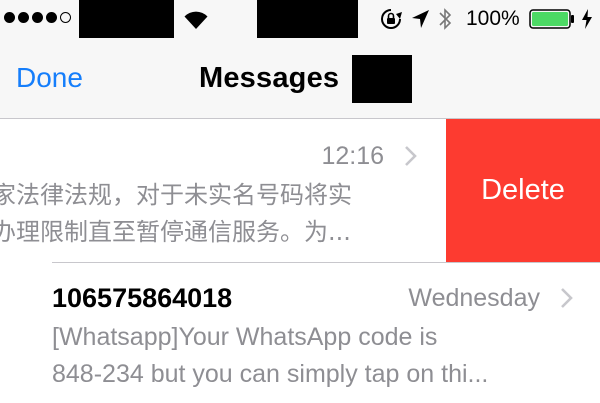 The image size is (600, 403). Describe the element at coordinates (445, 19) in the screenshot. I see `bluetooth-icon` at that location.